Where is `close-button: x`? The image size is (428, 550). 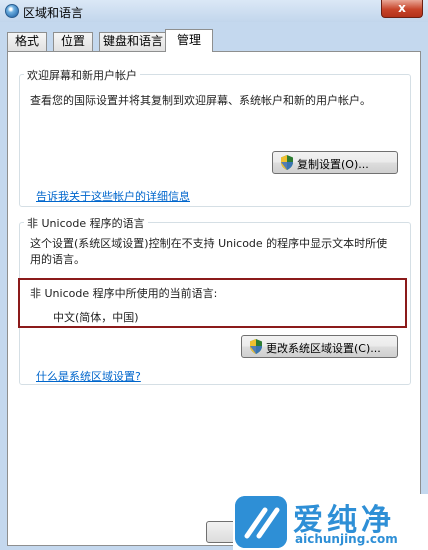 close-button: x is located at coordinates (402, 9).